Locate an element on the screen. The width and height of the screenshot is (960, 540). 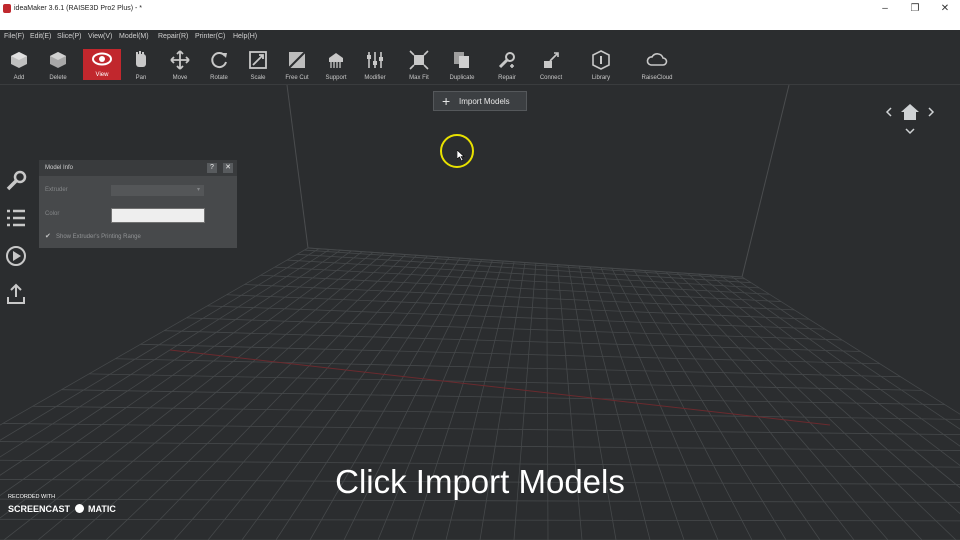
tool-scale: Scale is located at coordinates (258, 66).